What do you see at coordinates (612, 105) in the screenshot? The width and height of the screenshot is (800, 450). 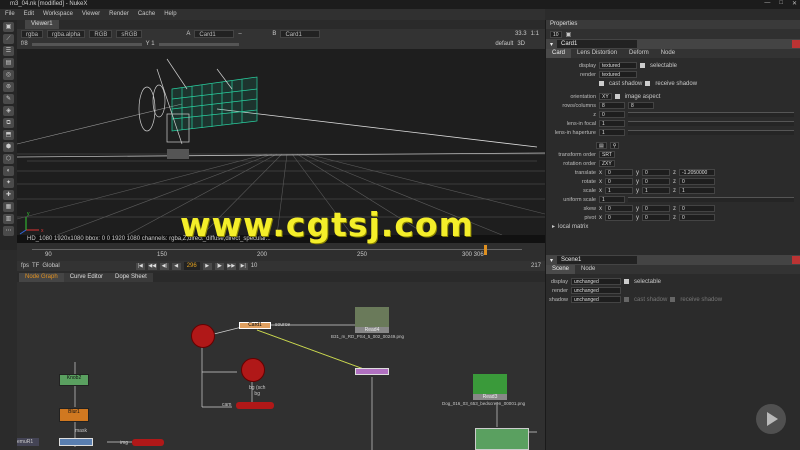 I see `rows-field: 8` at bounding box center [612, 105].